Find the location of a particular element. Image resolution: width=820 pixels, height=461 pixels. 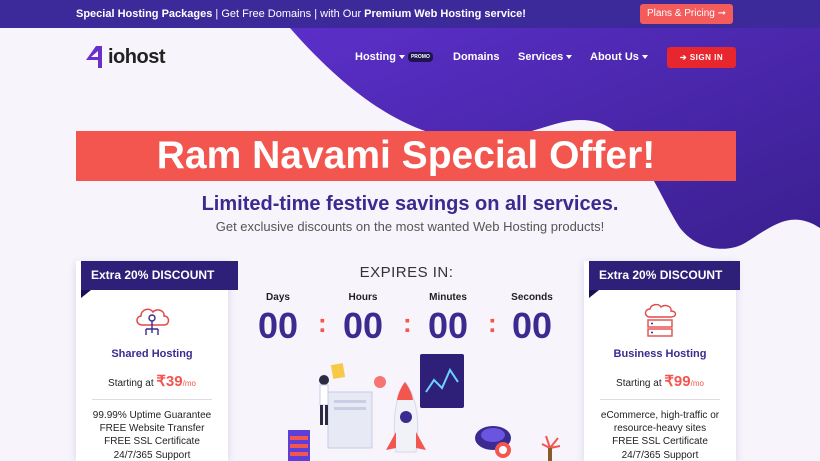

card-feature: 99.99% Uptime Guarantee is located at coordinates (152, 415).